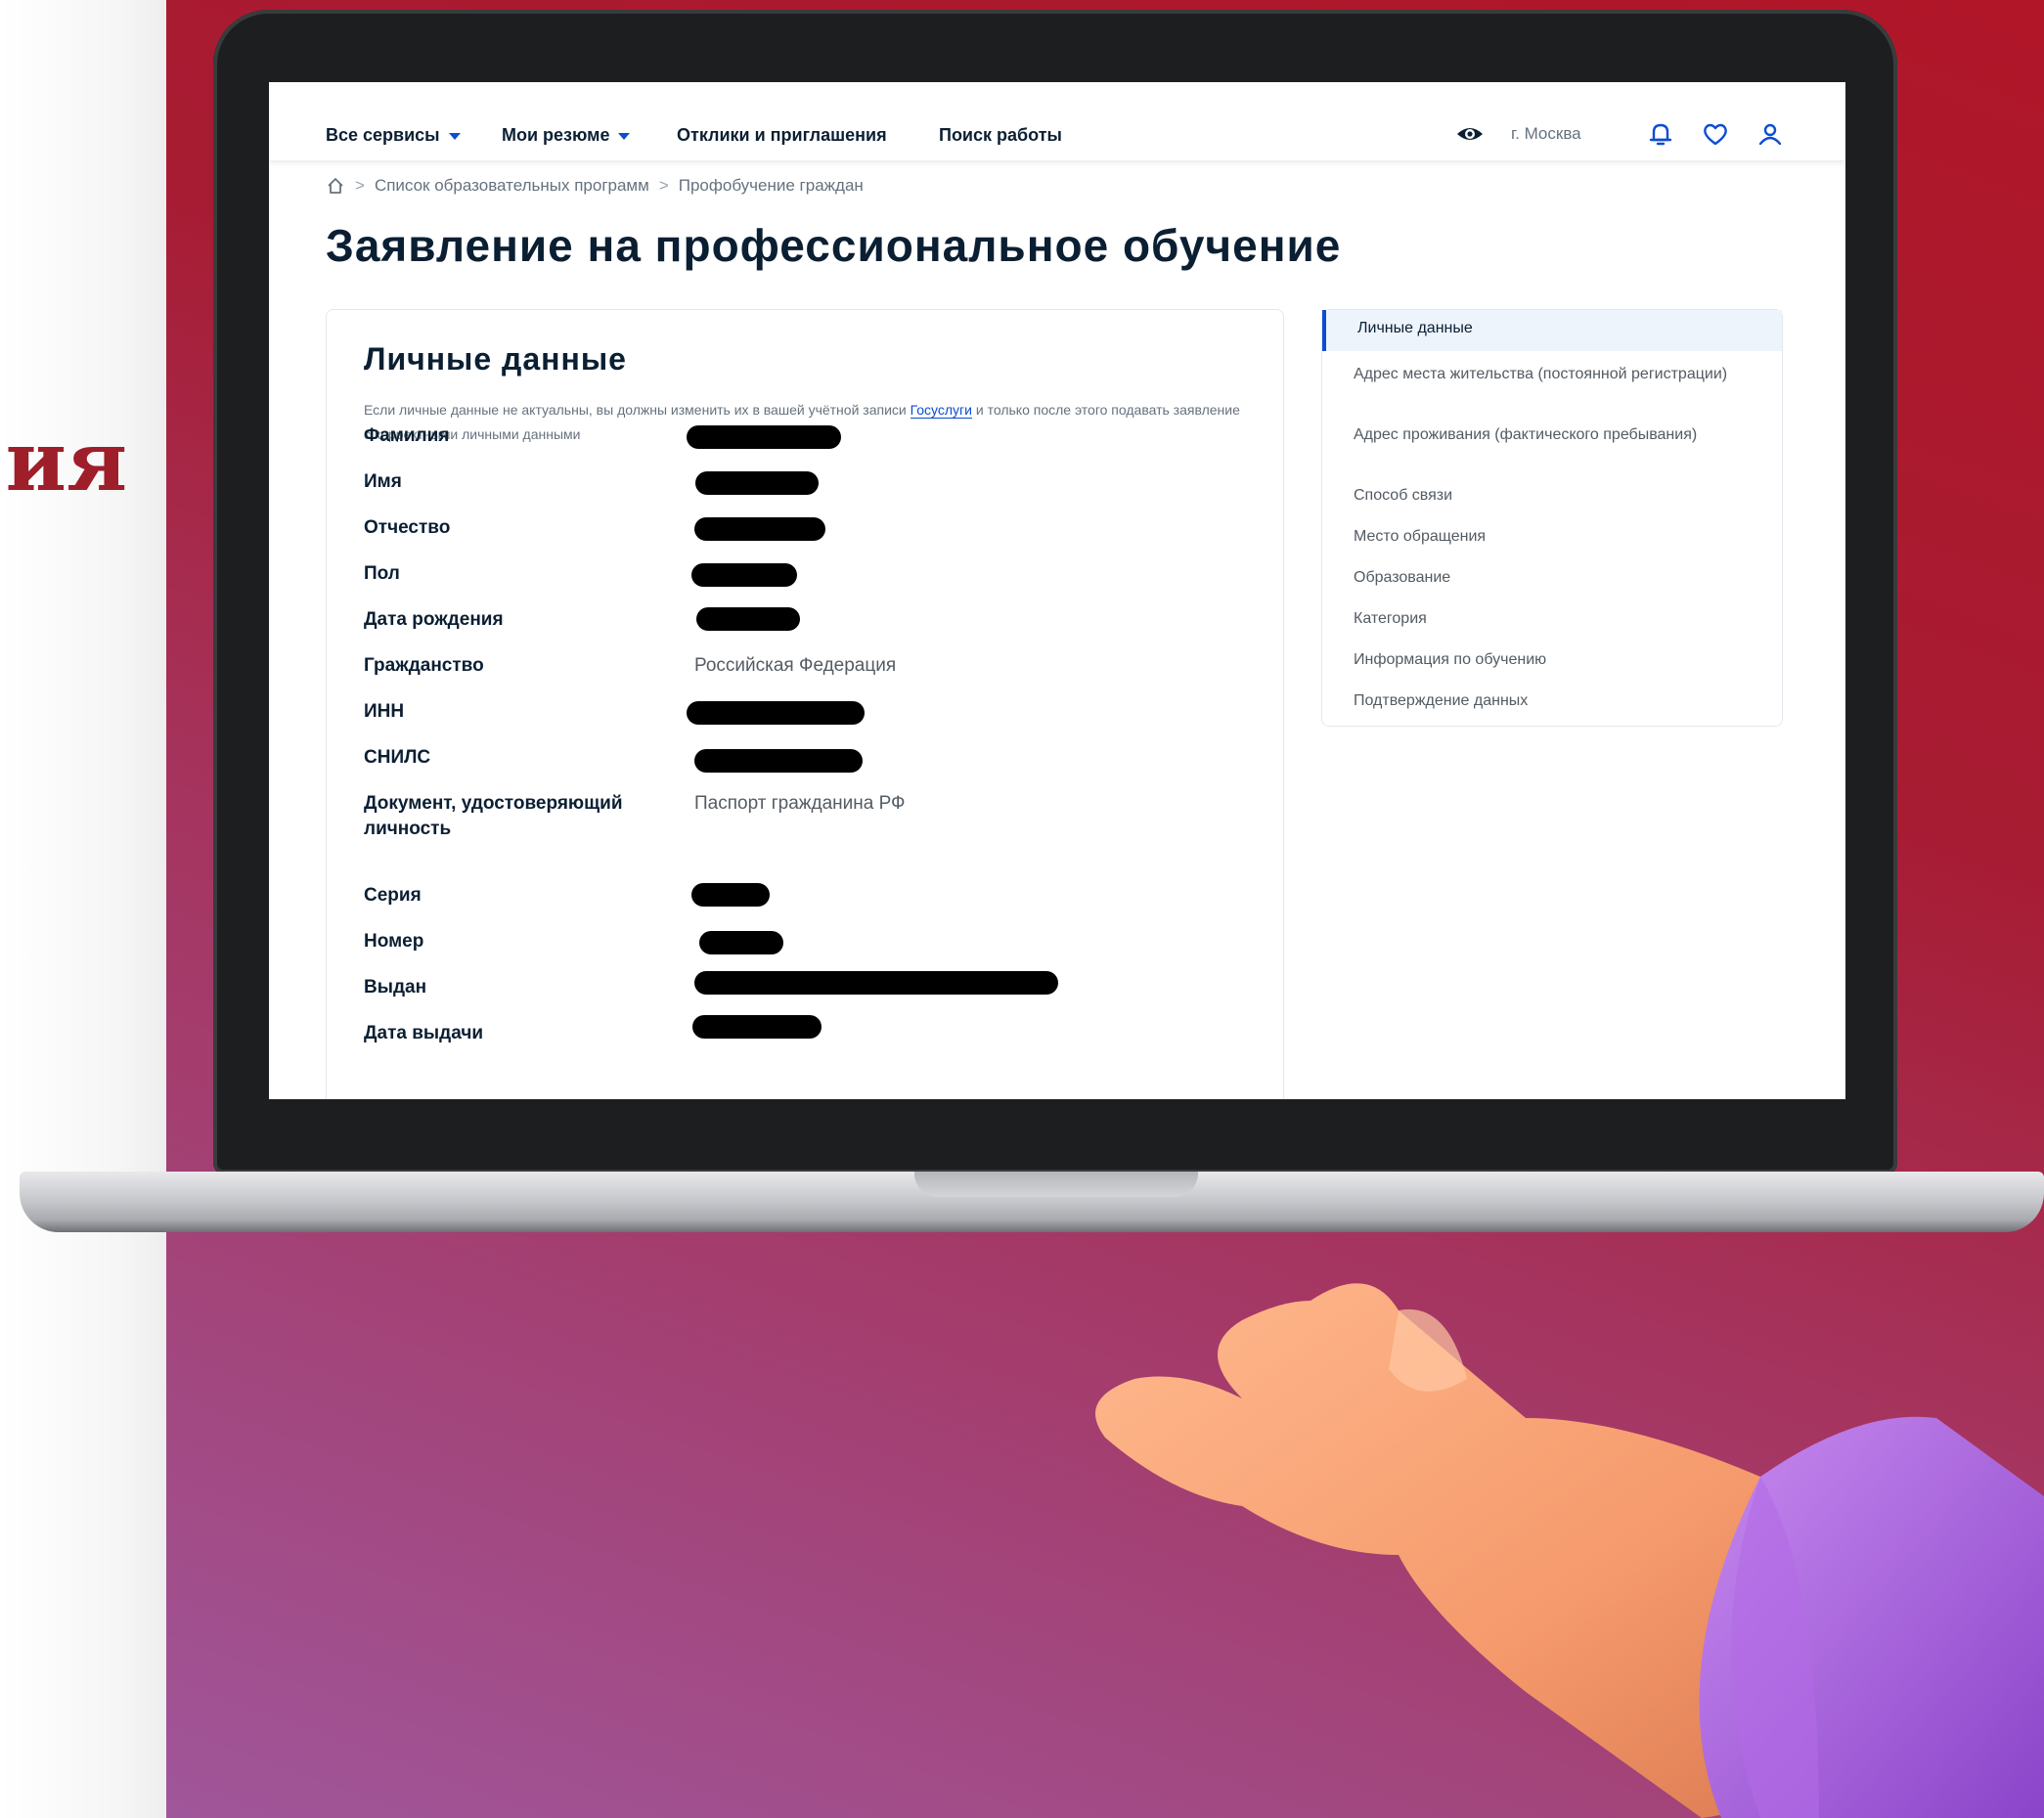  I want to click on field-label: Документ, удостоверяющий личность, so click(493, 816).